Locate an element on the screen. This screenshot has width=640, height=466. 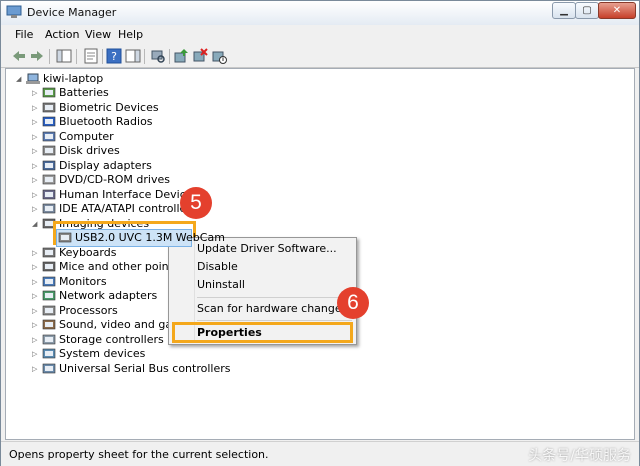
laptop-icon is located at coordinates (33, 78).